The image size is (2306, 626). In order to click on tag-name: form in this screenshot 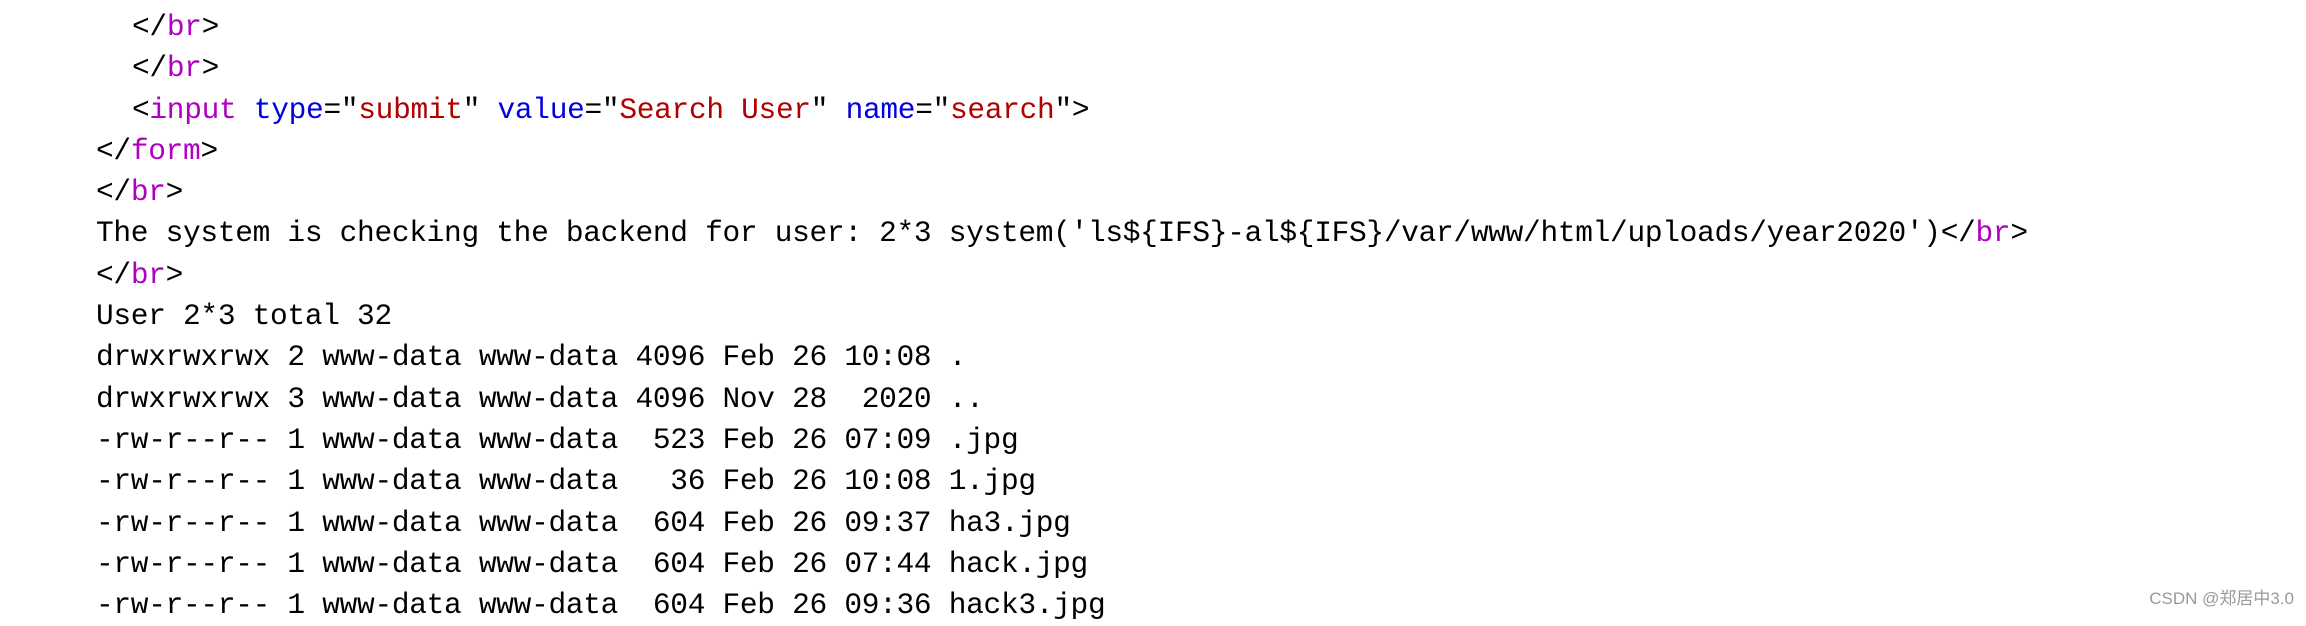, I will do `click(165, 150)`.